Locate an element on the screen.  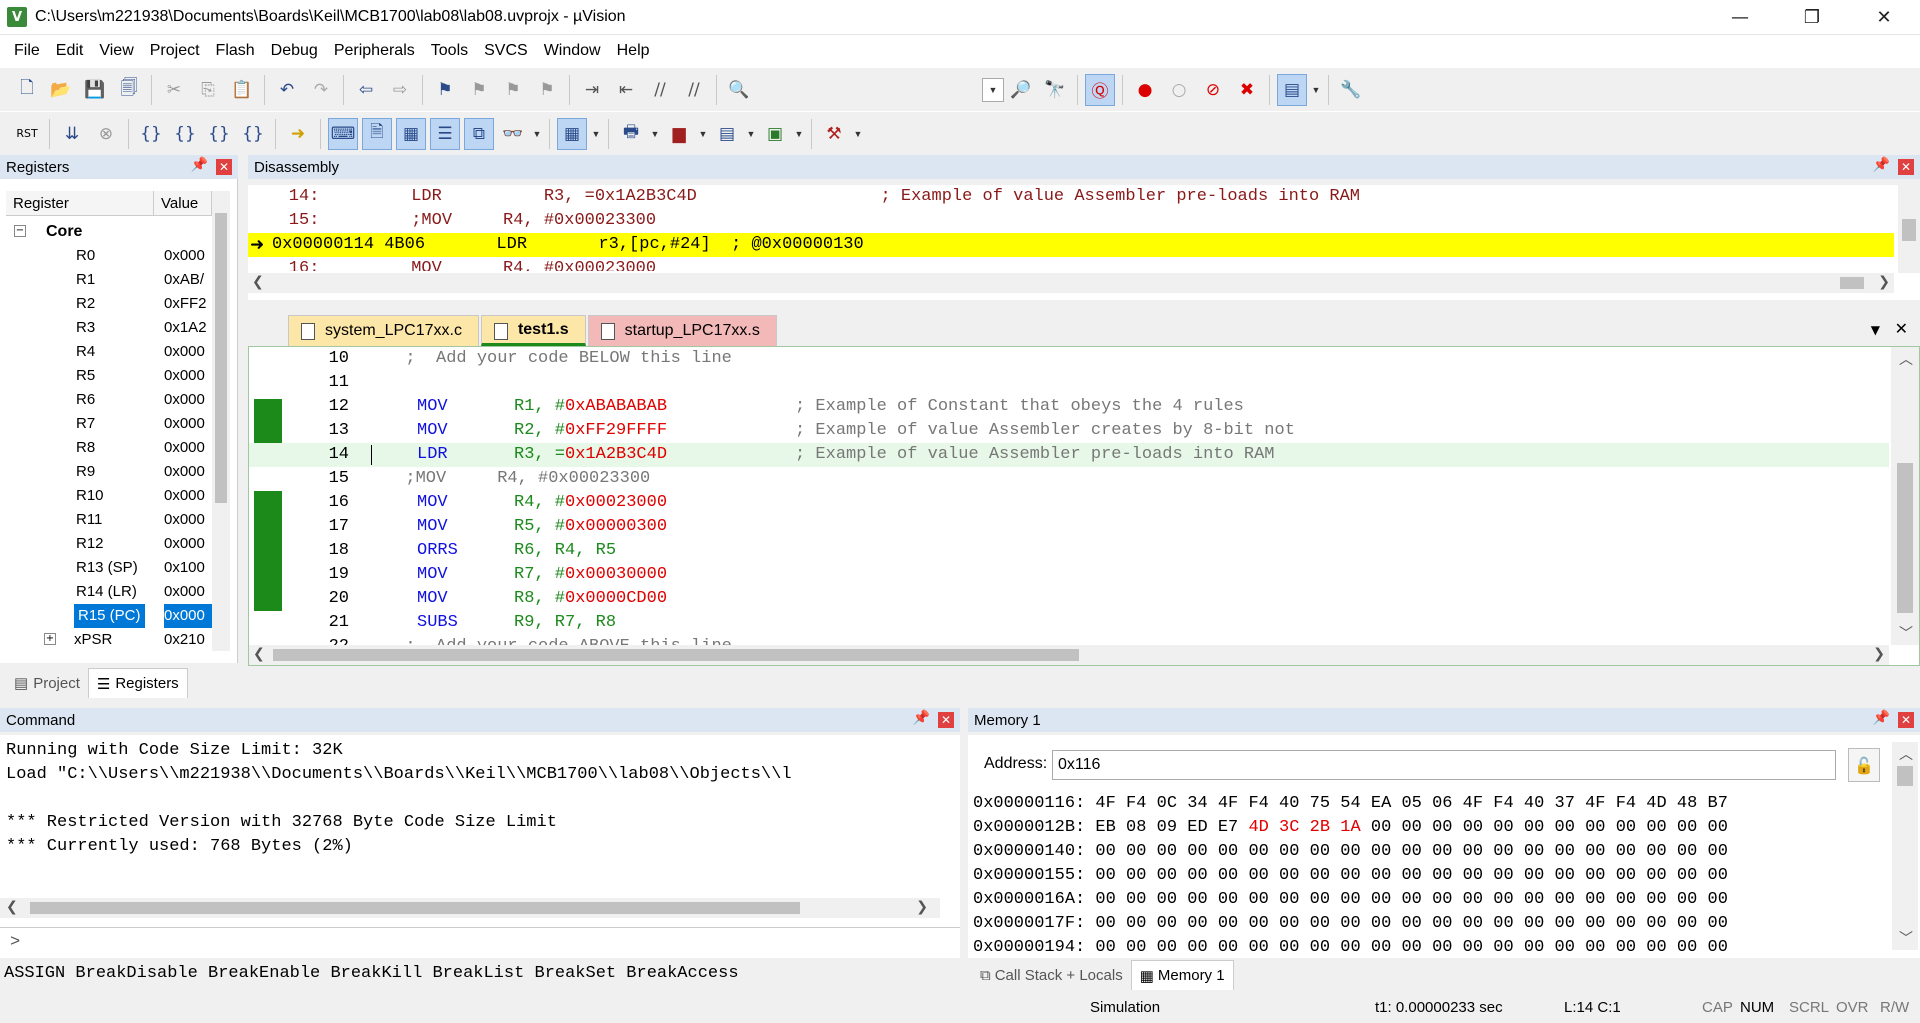
code-line: 19 MOV R7, #0x00030000 is located at coordinates (1069, 575).